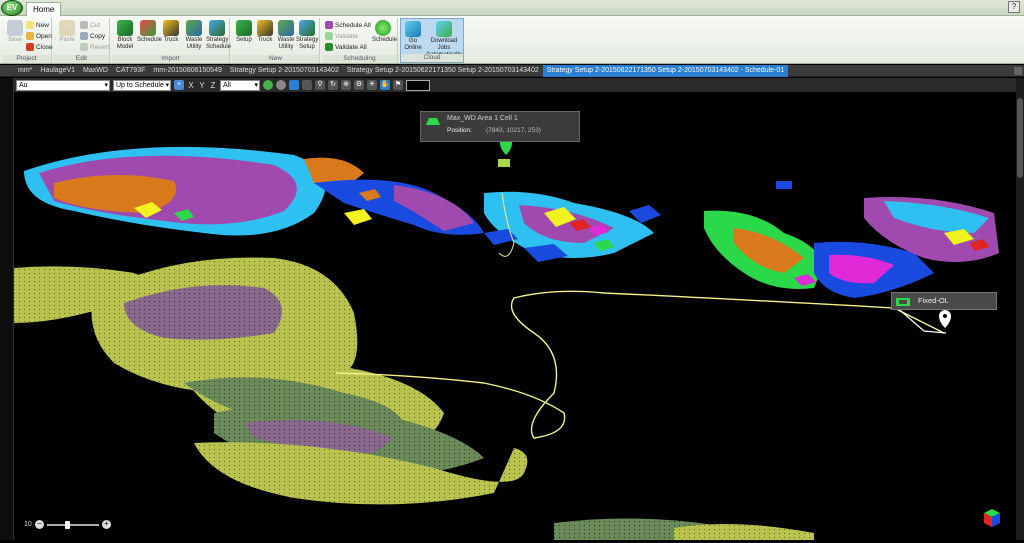 The height and width of the screenshot is (543, 1024). Describe the element at coordinates (294, 85) in the screenshot. I see `view-mode-icon` at that location.